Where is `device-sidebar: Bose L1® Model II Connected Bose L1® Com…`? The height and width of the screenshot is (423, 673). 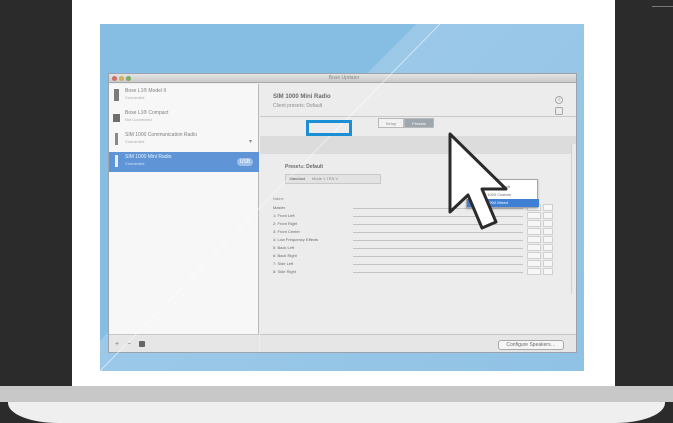
device-sidebar: Bose L1® Model II Connected Bose L1® Com… is located at coordinates (184, 218).